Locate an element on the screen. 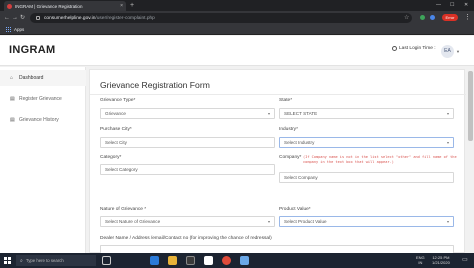 Image resolution: width=474 pixels, height=268 pixels. home-icon: ⌂ is located at coordinates (12, 77).